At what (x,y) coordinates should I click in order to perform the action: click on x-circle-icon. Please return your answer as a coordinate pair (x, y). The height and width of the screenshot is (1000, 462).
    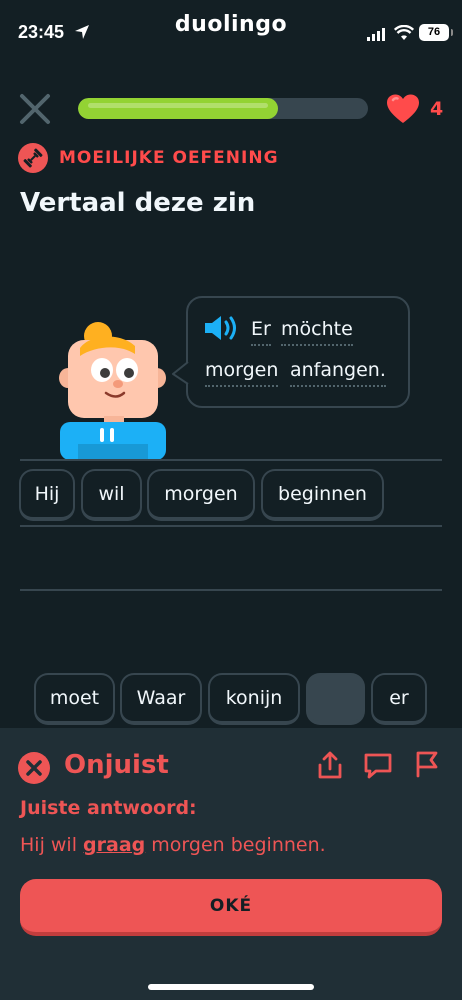
    Looking at the image, I should click on (34, 768).